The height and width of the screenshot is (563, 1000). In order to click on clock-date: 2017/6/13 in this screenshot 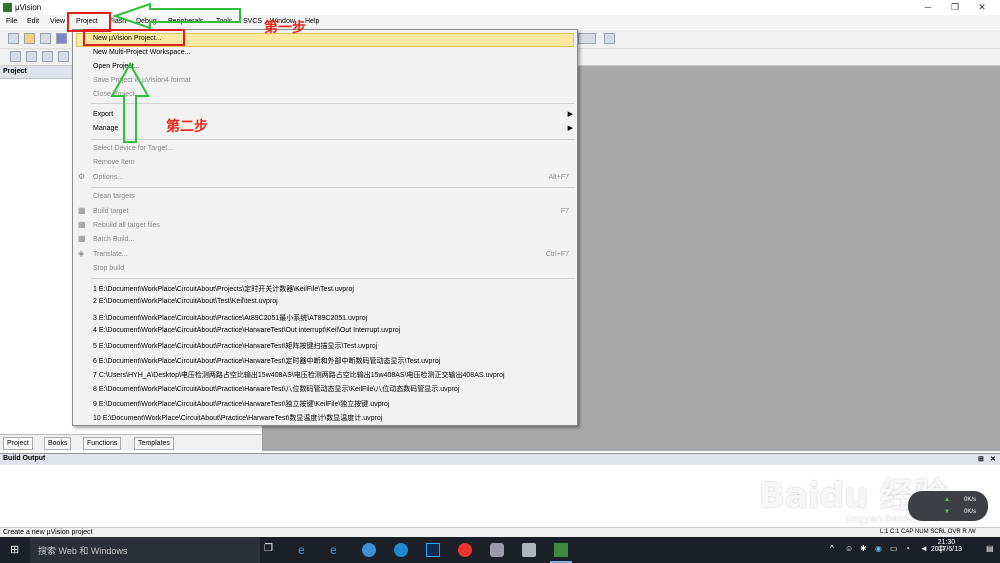, I will do `click(946, 549)`.